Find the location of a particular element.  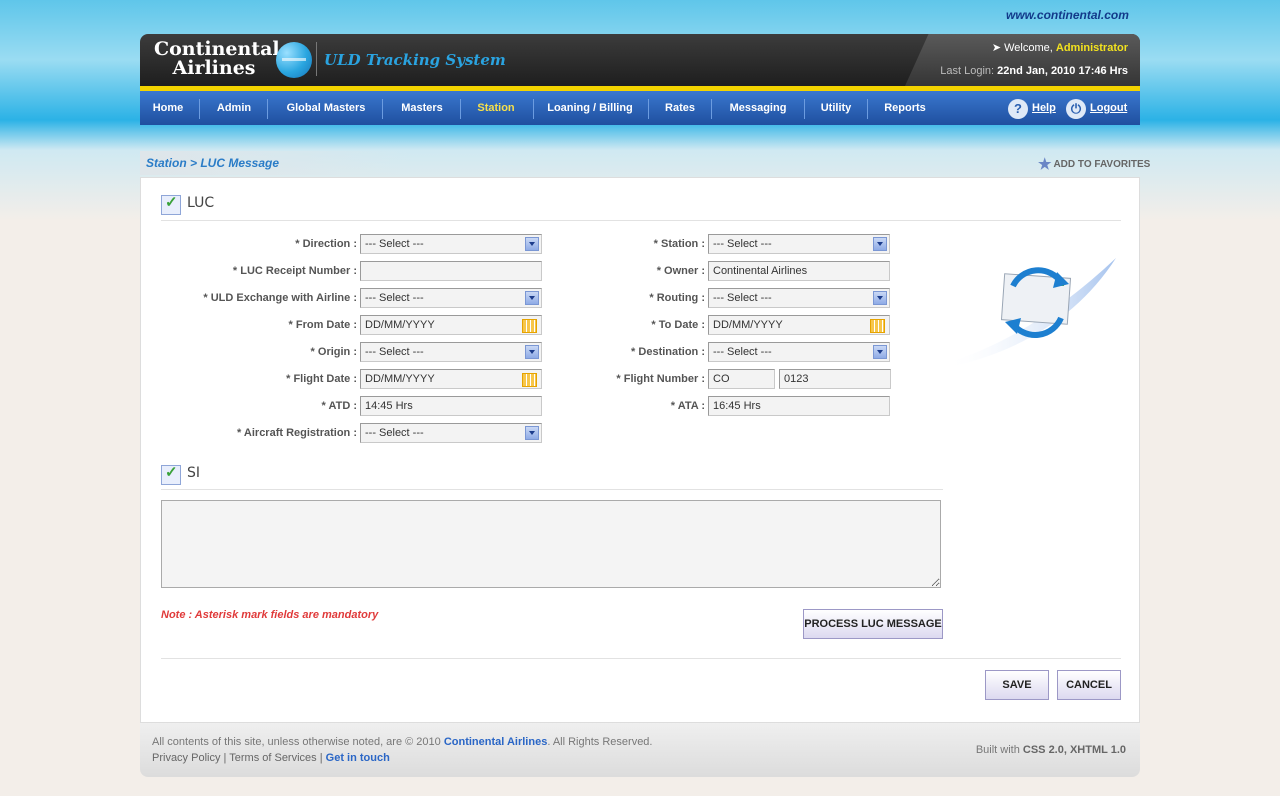

nav-admin: Admin is located at coordinates (234, 108).